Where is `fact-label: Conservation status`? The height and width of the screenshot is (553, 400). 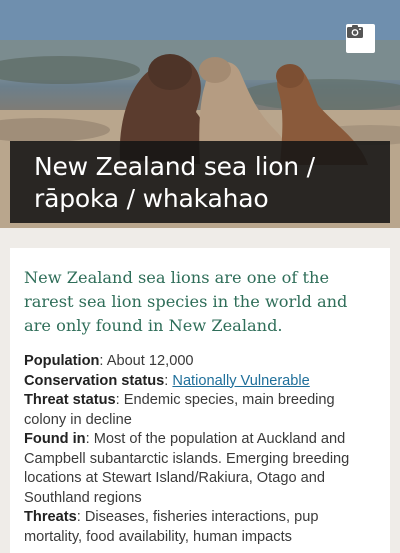
fact-label: Conservation status is located at coordinates (94, 380).